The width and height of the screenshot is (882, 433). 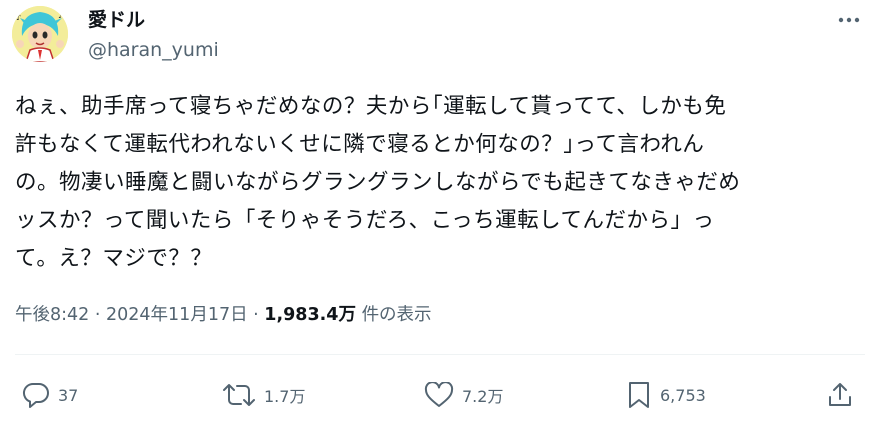 What do you see at coordinates (440, 354) in the screenshot?
I see `divider` at bounding box center [440, 354].